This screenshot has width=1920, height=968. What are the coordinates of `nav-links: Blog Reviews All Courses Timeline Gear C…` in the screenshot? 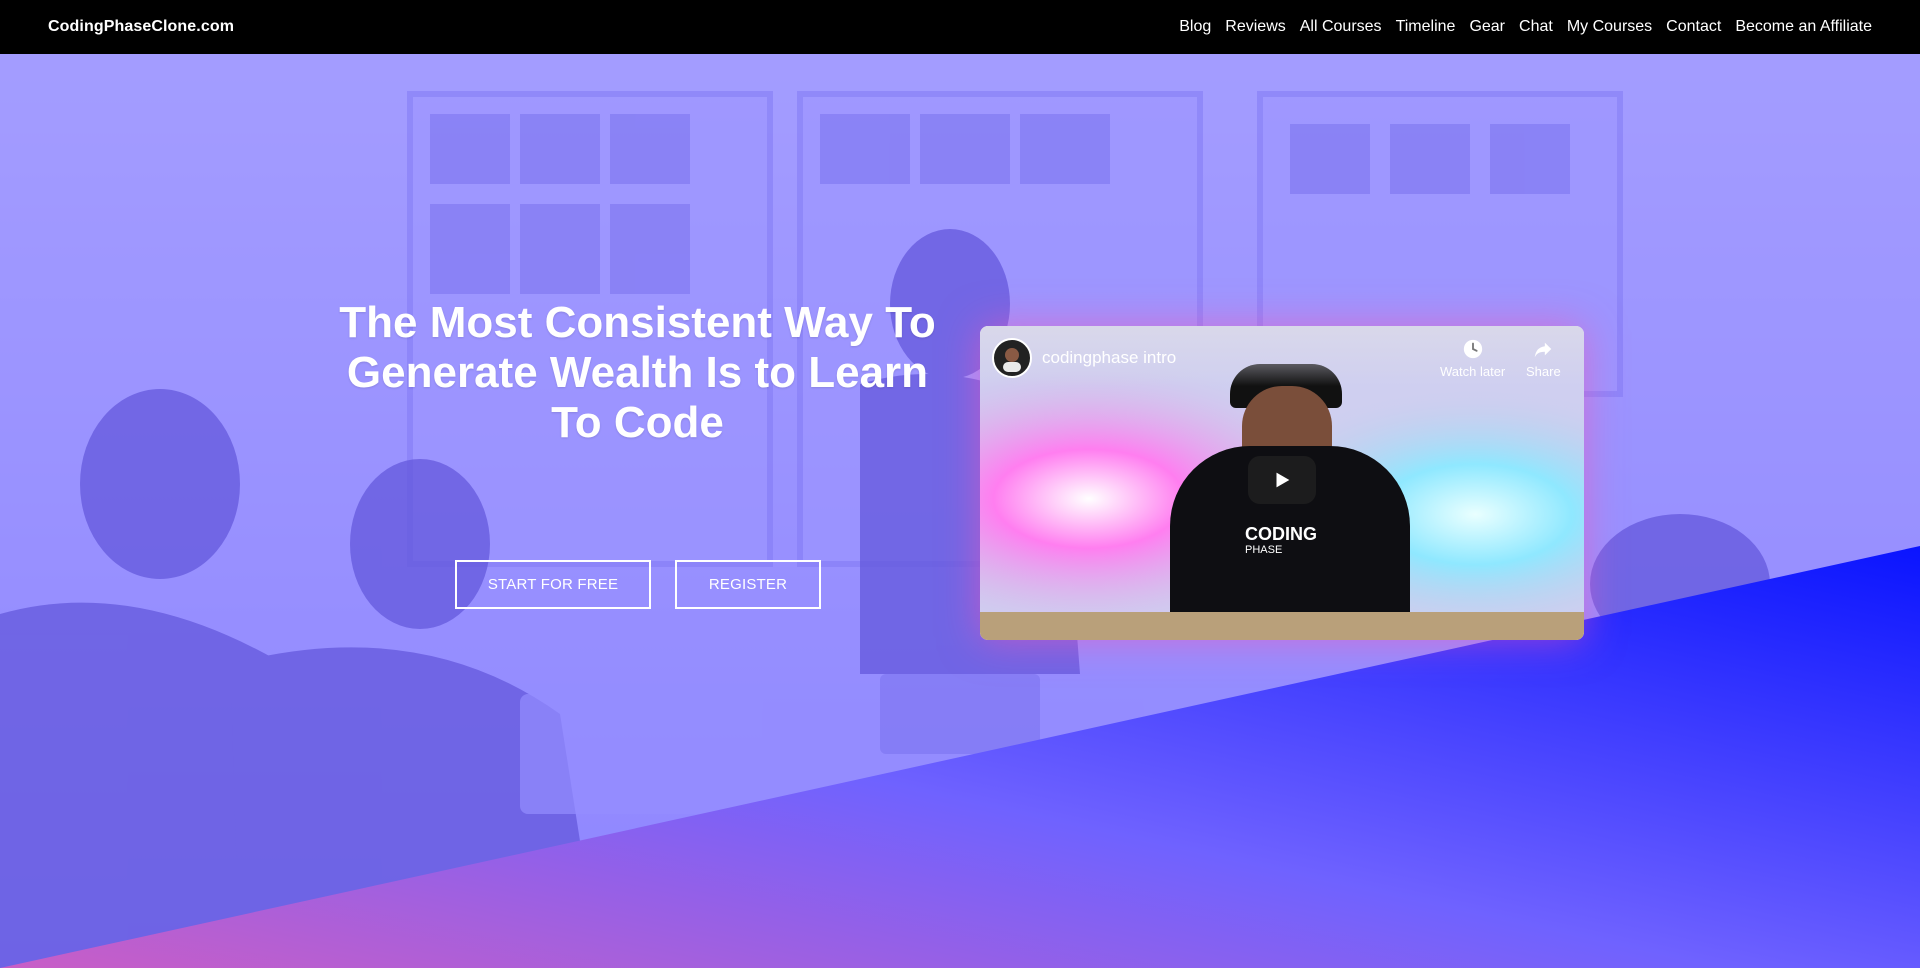 It's located at (1525, 27).